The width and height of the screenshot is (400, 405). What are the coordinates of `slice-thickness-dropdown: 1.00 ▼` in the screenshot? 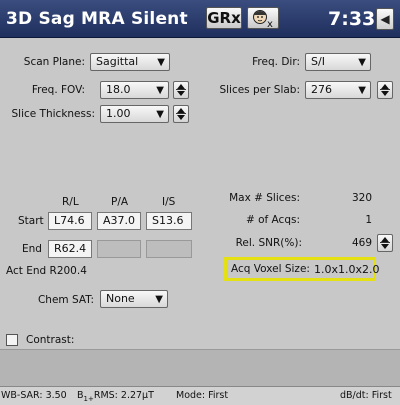 It's located at (134, 114).